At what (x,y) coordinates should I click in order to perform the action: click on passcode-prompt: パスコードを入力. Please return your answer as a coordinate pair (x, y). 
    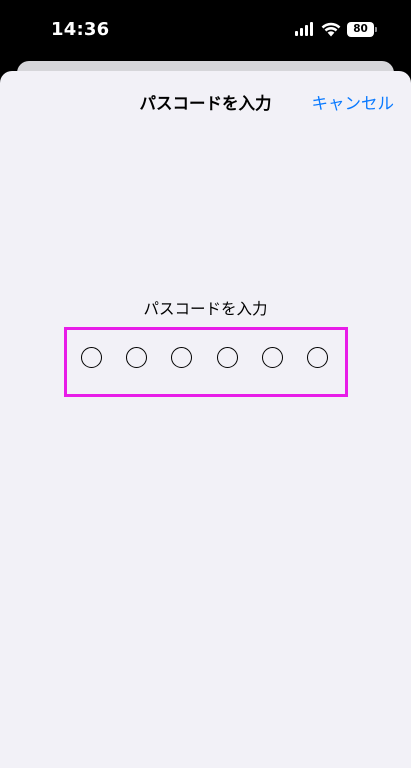
    Looking at the image, I should click on (205, 309).